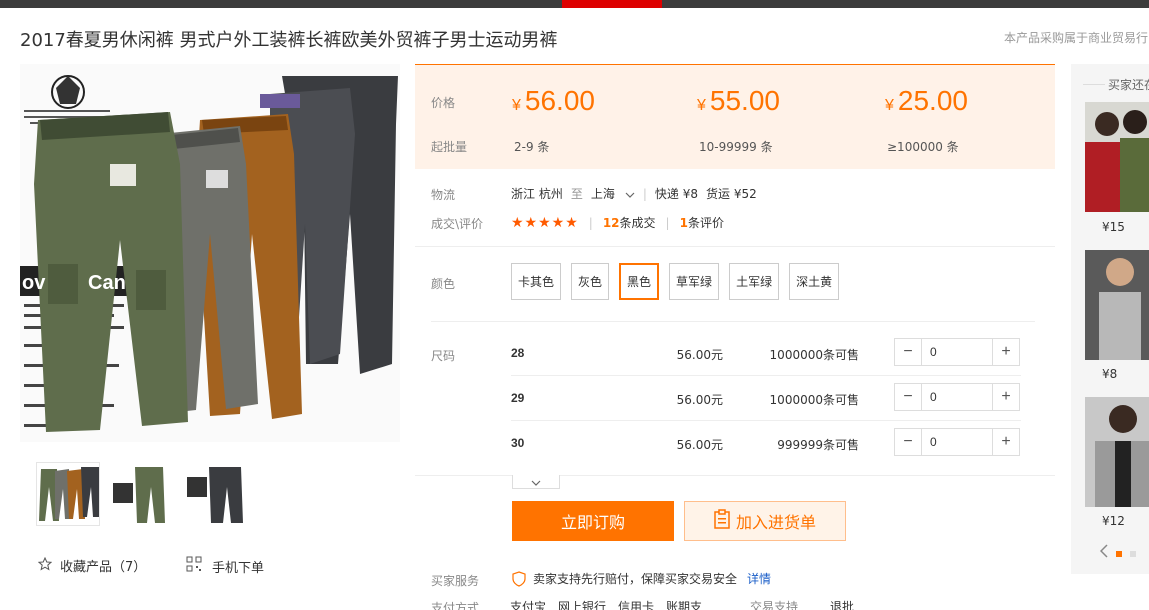 The image size is (1149, 610). I want to click on poster-overlay-text: ov, so click(34, 283).